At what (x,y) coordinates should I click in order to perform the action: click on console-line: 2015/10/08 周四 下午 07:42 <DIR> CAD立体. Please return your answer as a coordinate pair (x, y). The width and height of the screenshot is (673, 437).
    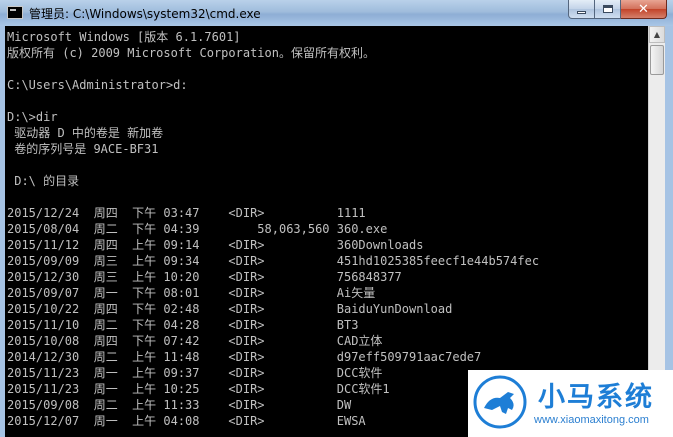
    Looking at the image, I should click on (195, 341).